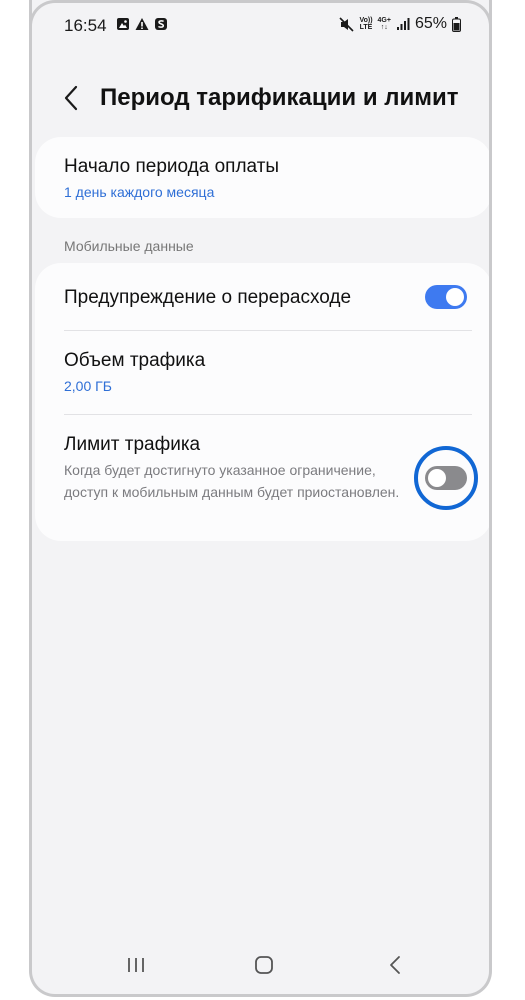 The width and height of the screenshot is (525, 1000). What do you see at coordinates (446, 478) in the screenshot?
I see `highlight-ring` at bounding box center [446, 478].